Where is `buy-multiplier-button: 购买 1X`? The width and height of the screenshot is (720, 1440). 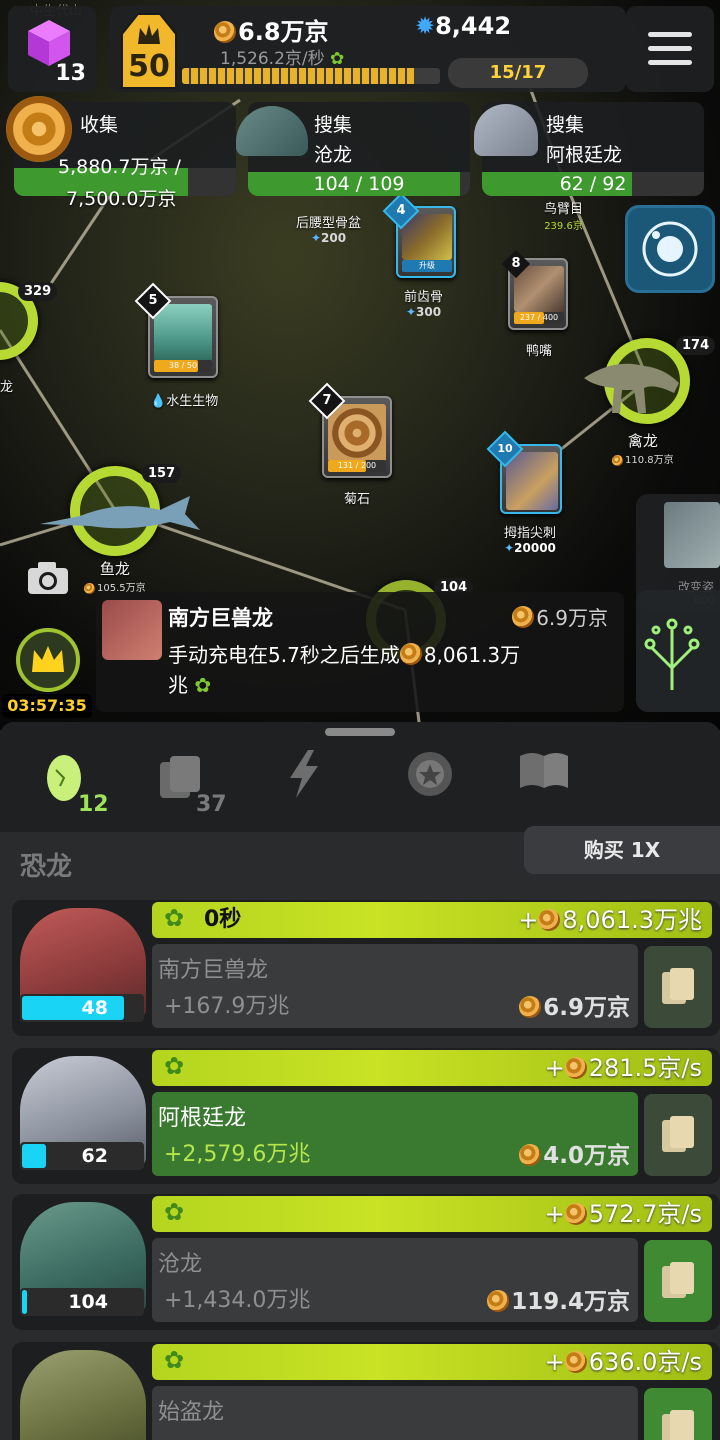
buy-multiplier-button: 购买 1X is located at coordinates (622, 850).